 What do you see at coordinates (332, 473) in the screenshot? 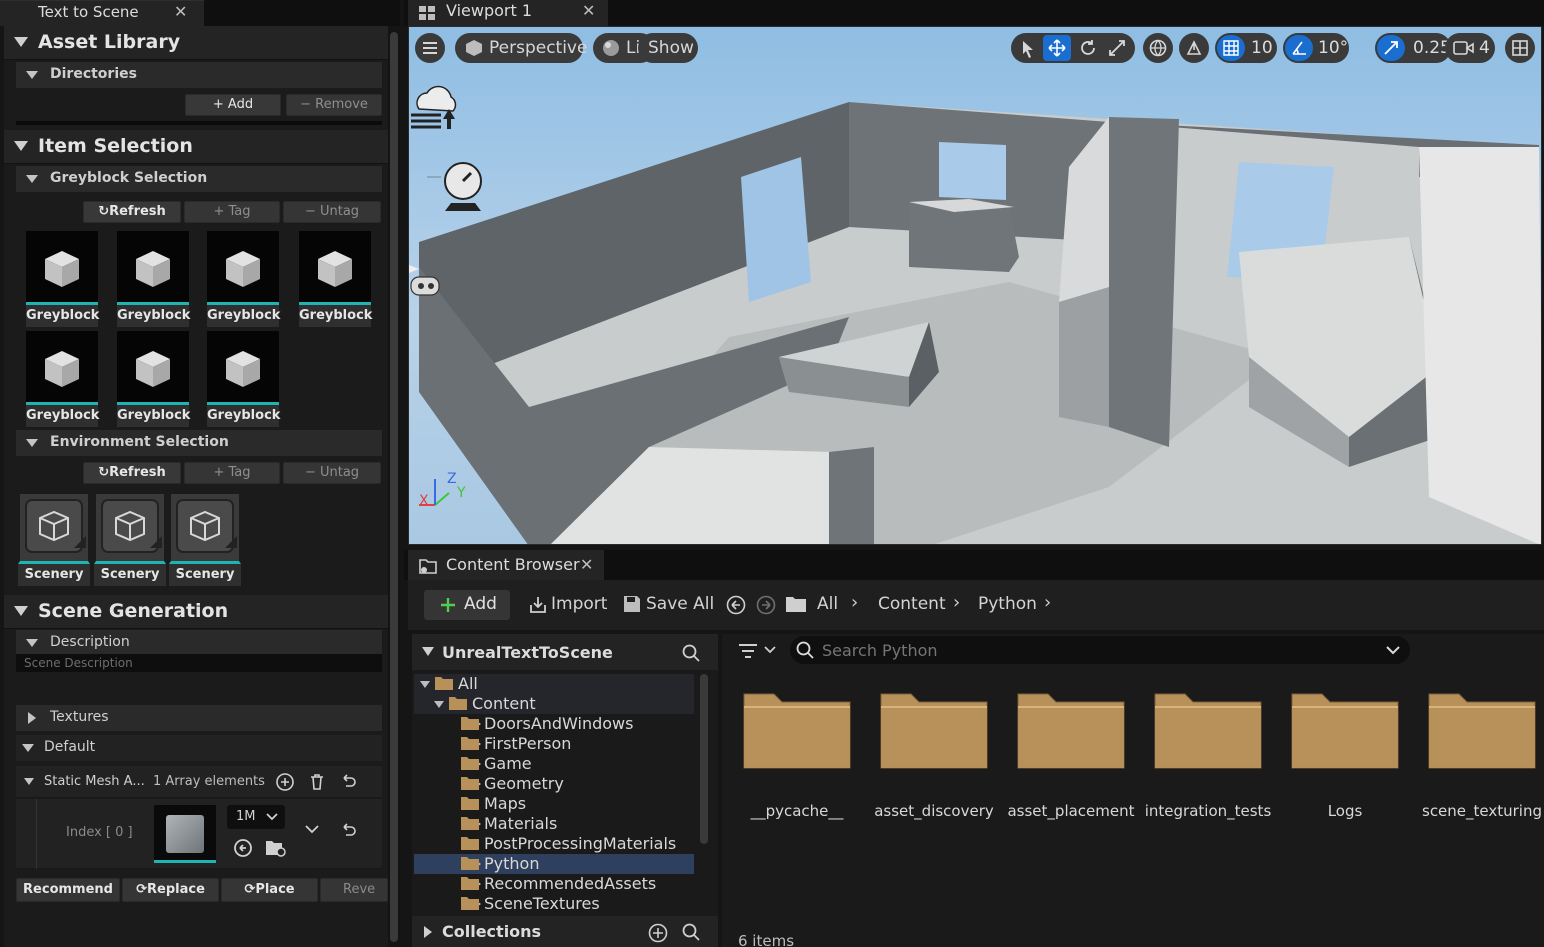
I see `untag-environment-button: − Untag` at bounding box center [332, 473].